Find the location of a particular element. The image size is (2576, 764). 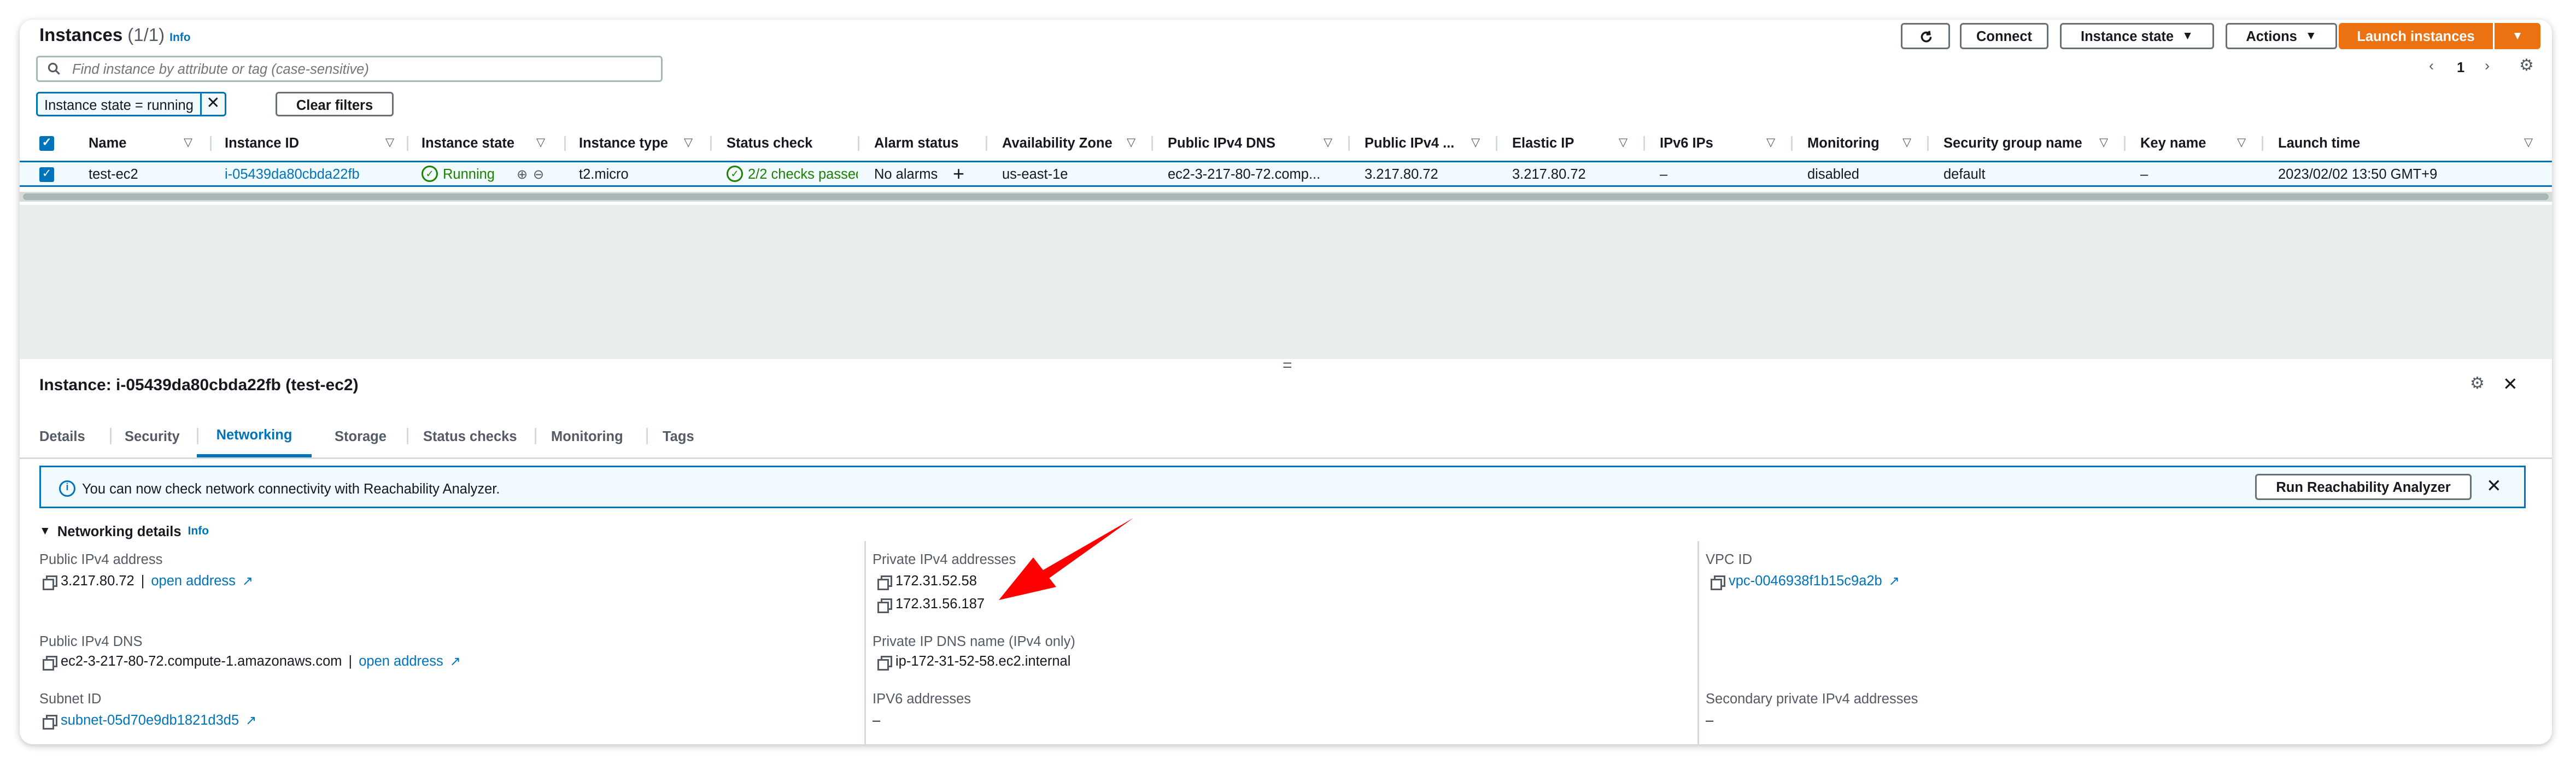

search-box is located at coordinates (350, 69).